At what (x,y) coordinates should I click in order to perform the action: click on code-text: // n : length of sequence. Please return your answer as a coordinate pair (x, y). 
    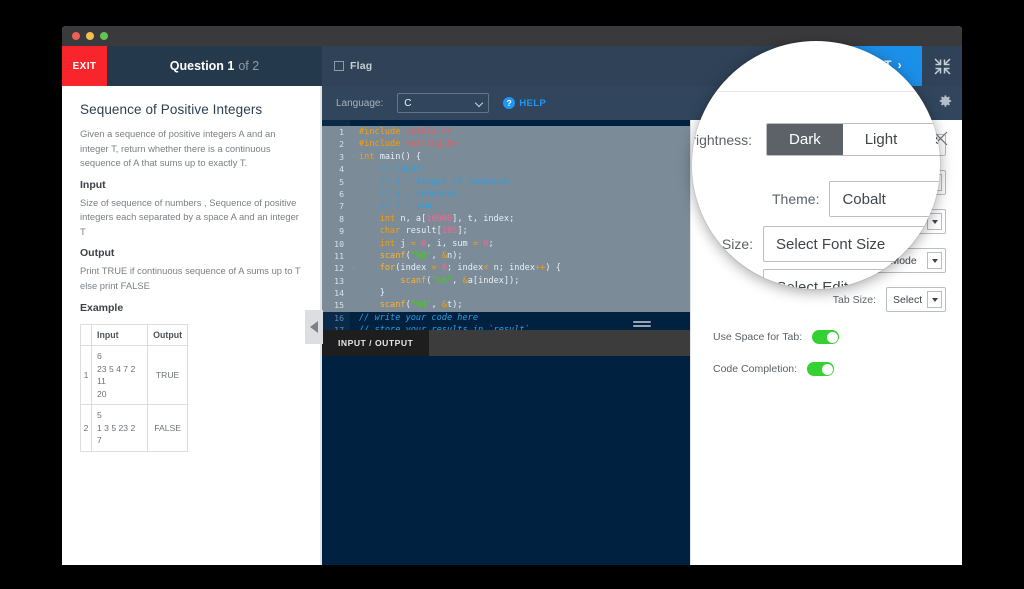
    Looking at the image, I should click on (444, 181).